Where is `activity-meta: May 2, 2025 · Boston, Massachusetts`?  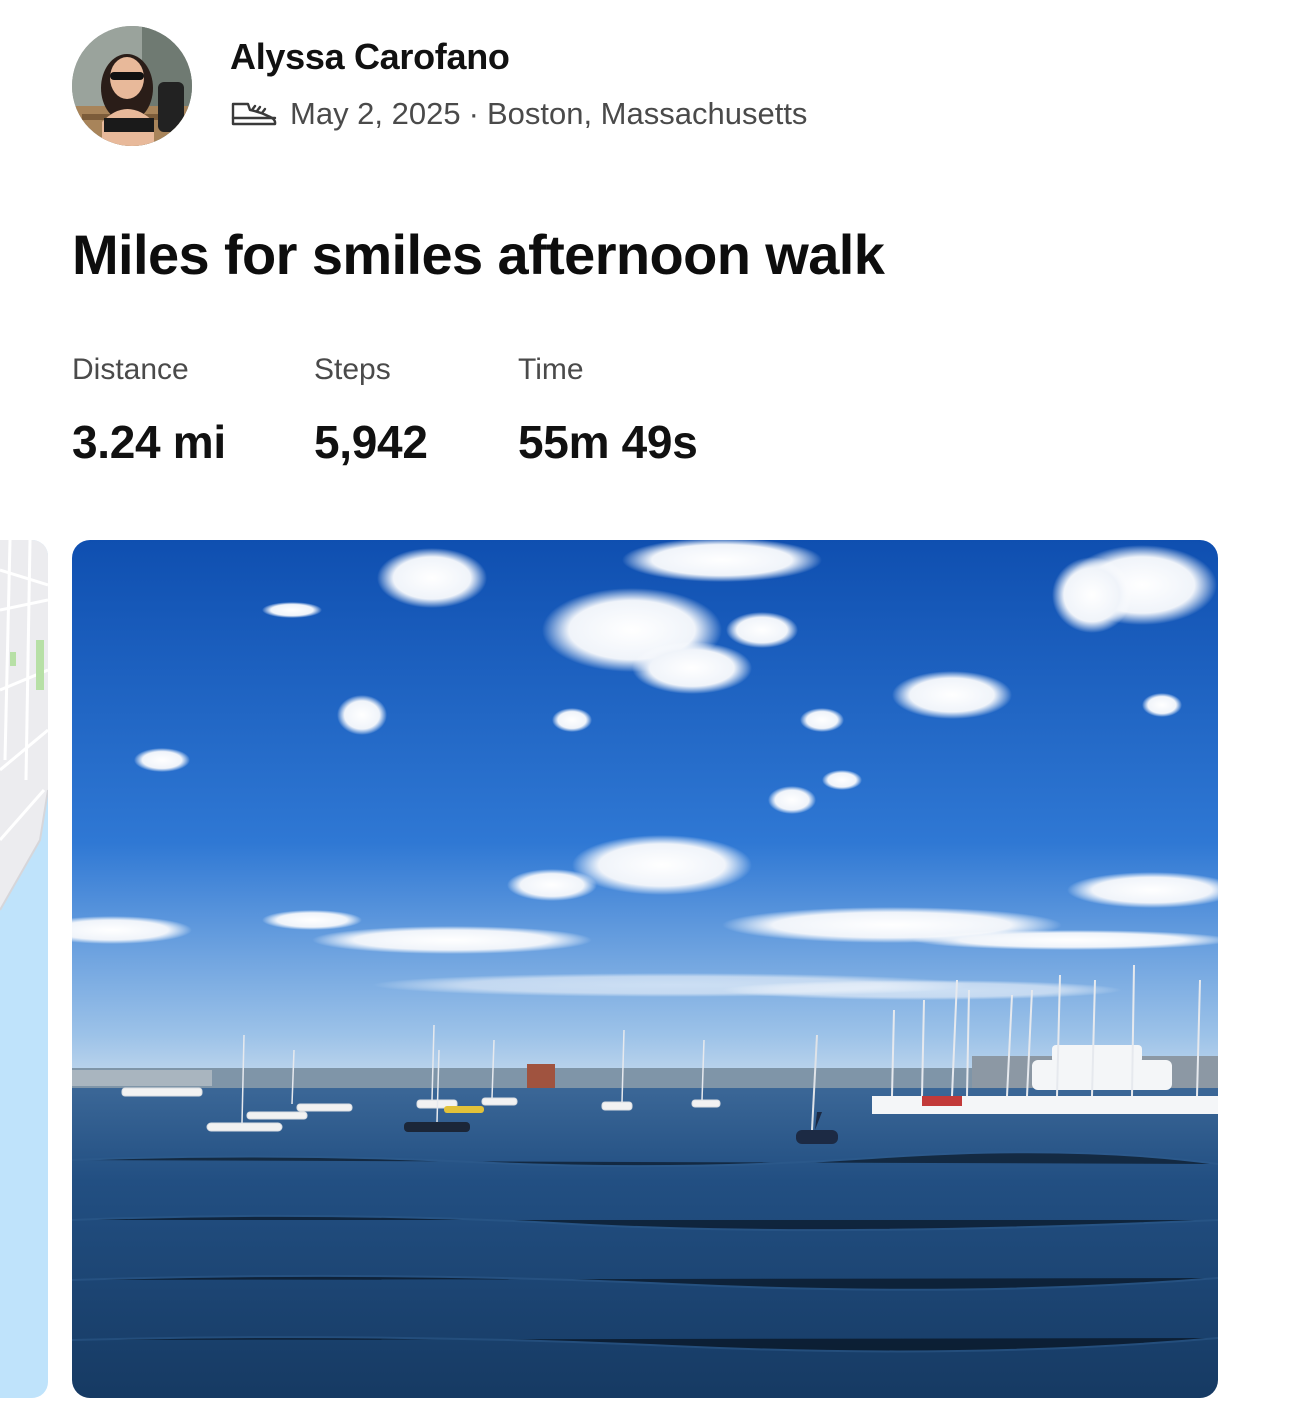
activity-meta: May 2, 2025 · Boston, Massachusetts is located at coordinates (518, 114).